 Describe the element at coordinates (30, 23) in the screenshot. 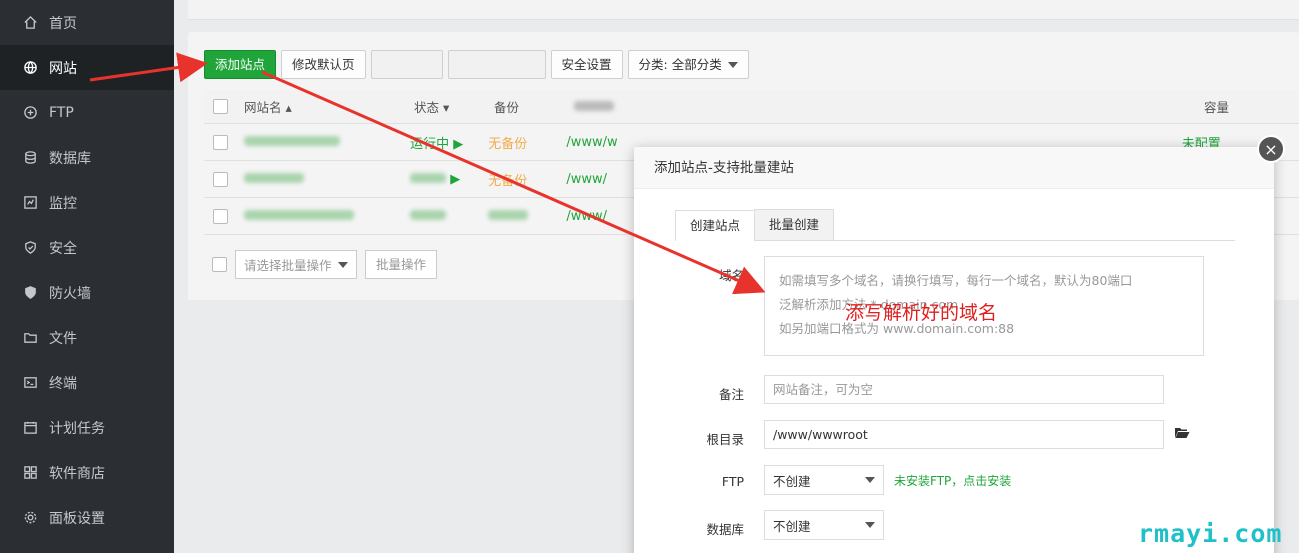

I see `home-icon` at that location.